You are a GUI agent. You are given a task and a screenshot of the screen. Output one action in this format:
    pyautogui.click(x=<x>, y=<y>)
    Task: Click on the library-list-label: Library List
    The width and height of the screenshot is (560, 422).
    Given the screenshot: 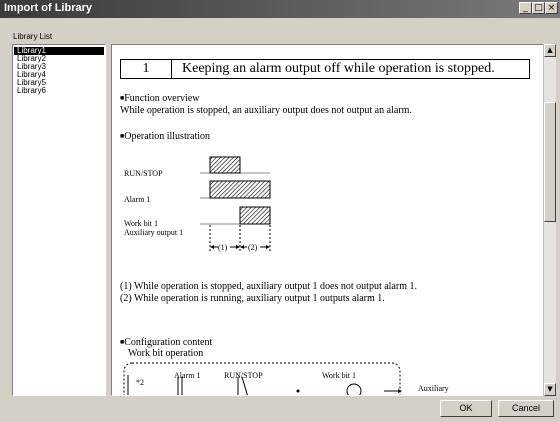 What is the action you would take?
    pyautogui.click(x=33, y=36)
    